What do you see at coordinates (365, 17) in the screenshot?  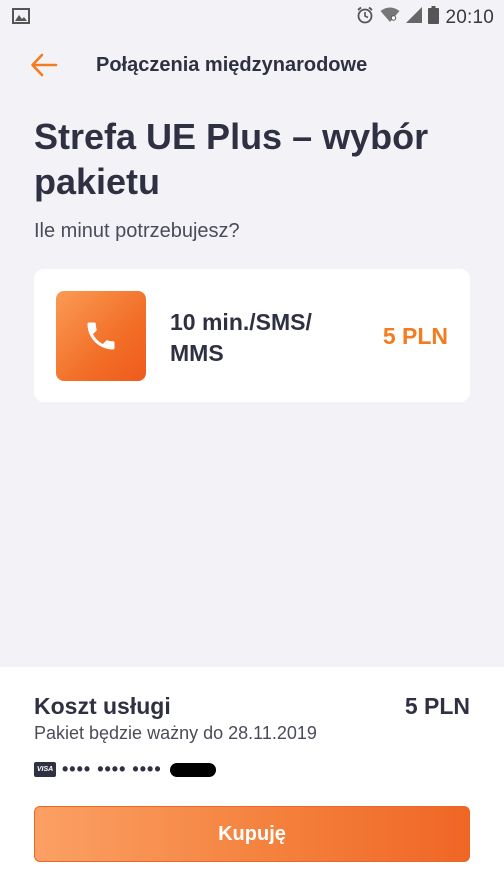 I see `alarm-icon` at bounding box center [365, 17].